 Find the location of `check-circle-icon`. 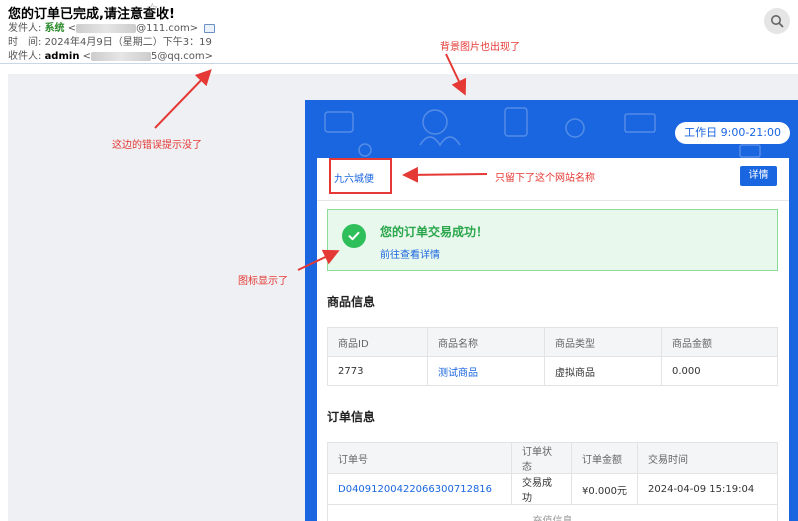

check-circle-icon is located at coordinates (354, 236).